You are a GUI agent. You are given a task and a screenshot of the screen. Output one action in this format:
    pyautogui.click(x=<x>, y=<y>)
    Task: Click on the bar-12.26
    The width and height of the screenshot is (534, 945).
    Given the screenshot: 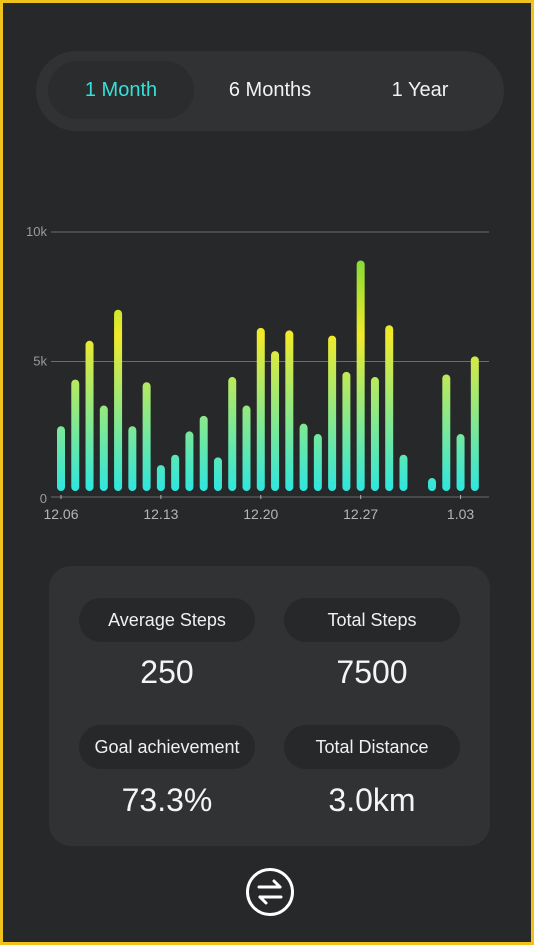 What is the action you would take?
    pyautogui.click(x=360, y=375)
    